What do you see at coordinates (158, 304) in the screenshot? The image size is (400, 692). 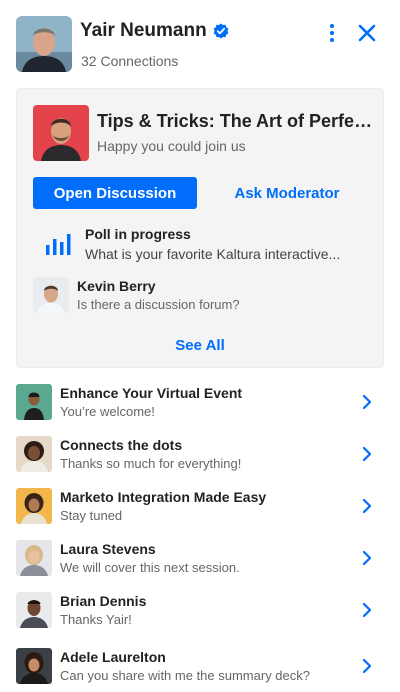 I see `message-text: Is there a discussion forum?` at bounding box center [158, 304].